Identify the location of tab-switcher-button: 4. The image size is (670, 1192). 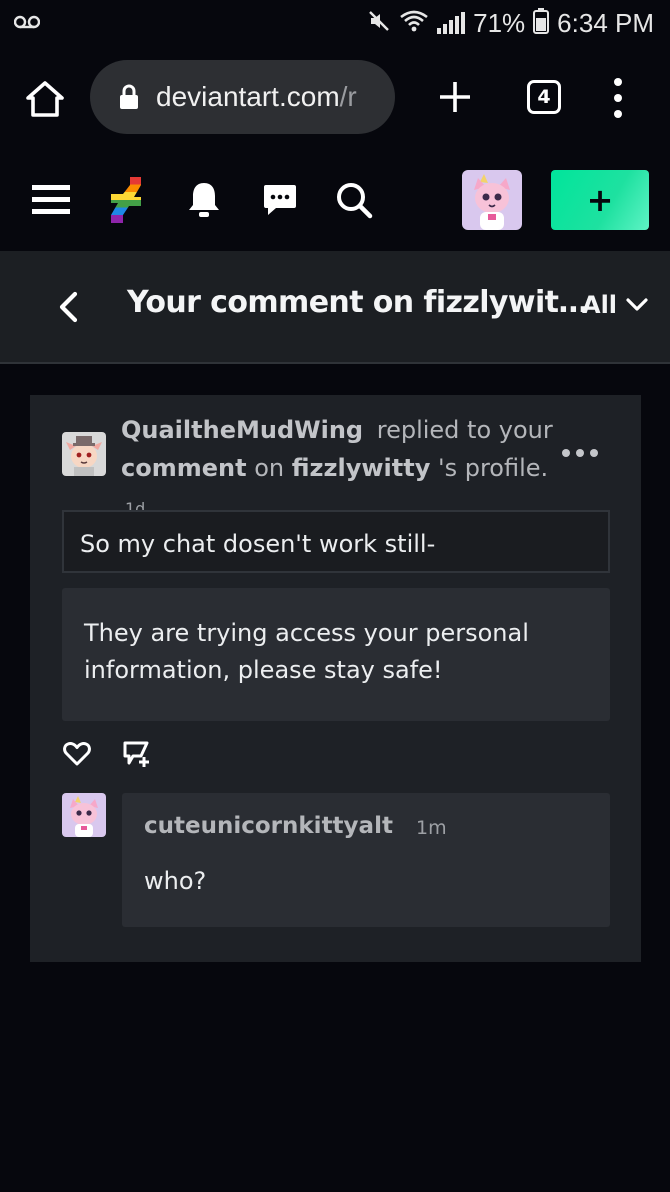
(544, 97).